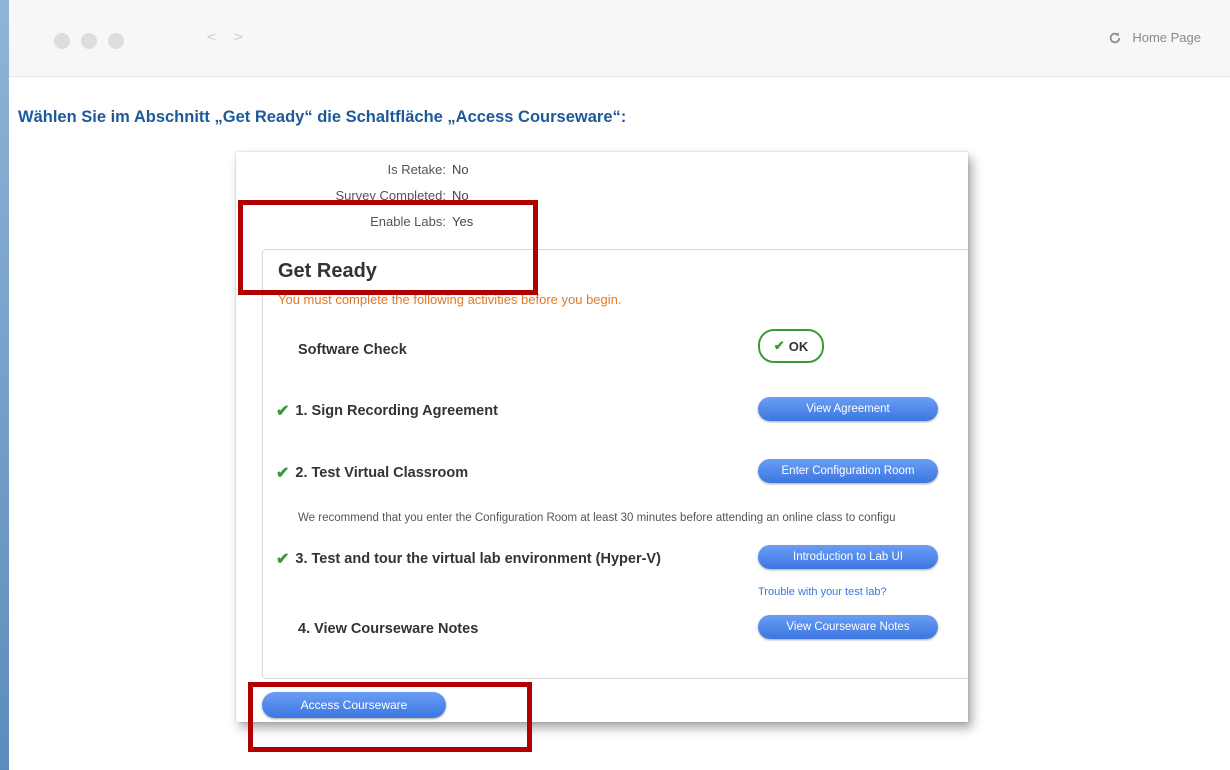 This screenshot has width=1230, height=770. Describe the element at coordinates (390, 717) in the screenshot. I see `highlight-box-access-courseware` at that location.